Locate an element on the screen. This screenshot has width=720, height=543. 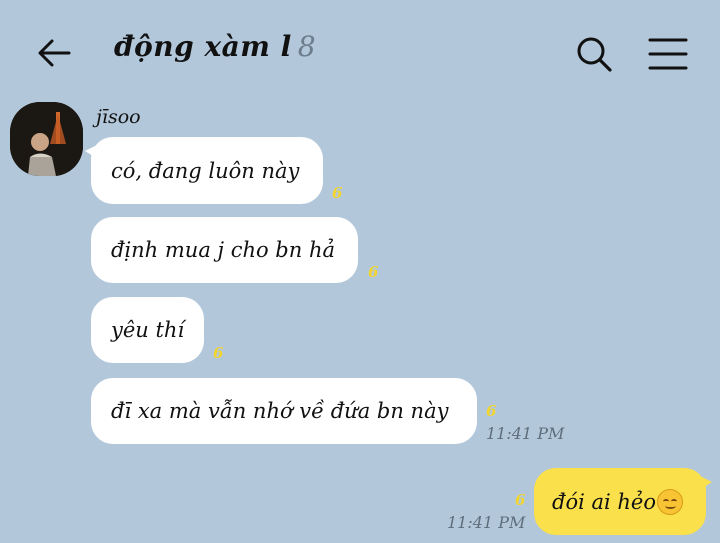
message-text: định mua j cho bn hả is located at coordinates (223, 250).